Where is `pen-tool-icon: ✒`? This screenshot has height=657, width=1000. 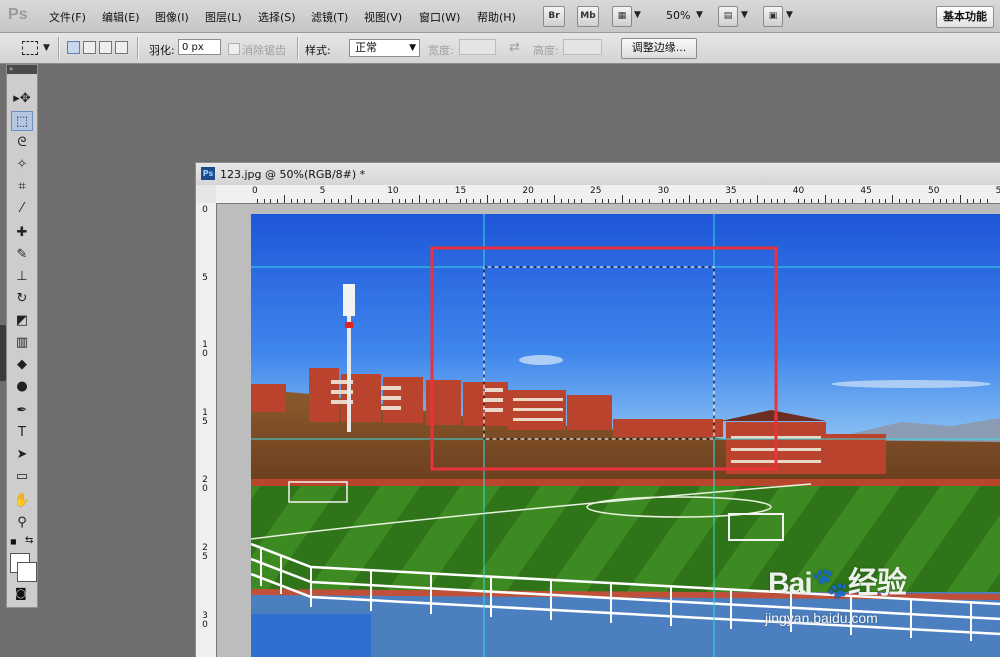
pen-tool-icon: ✒ is located at coordinates (22, 411).